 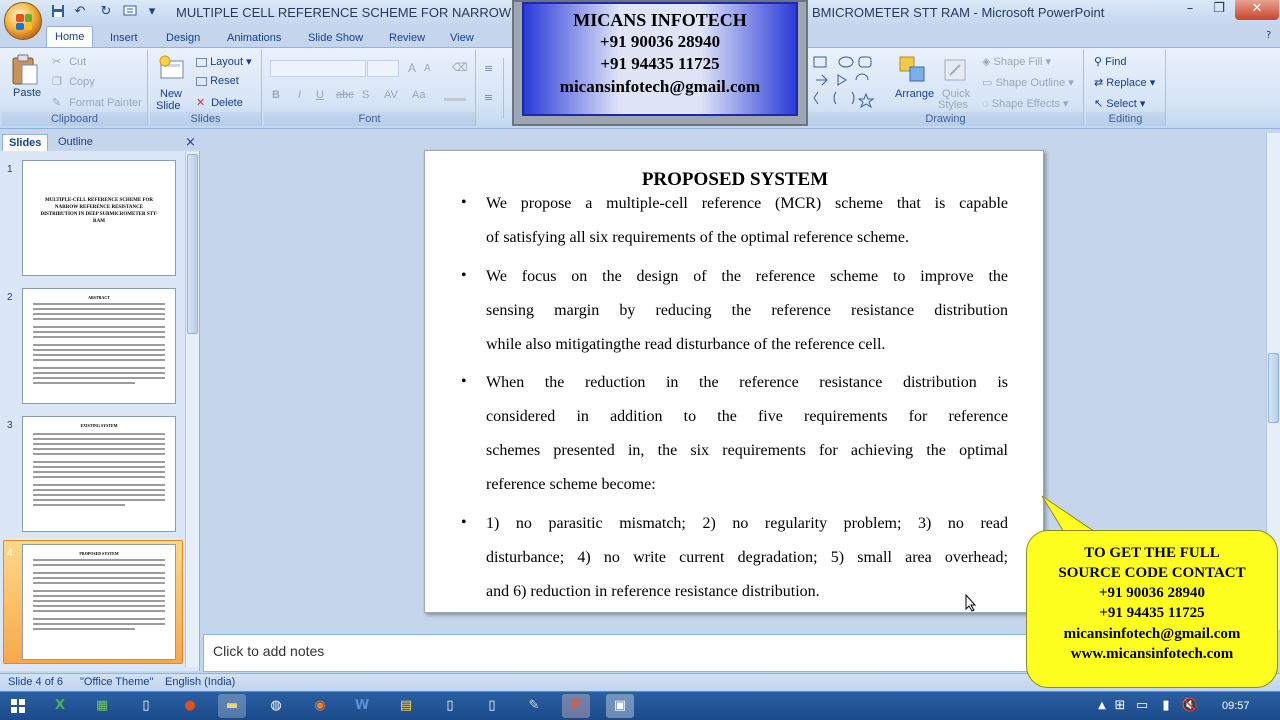 What do you see at coordinates (219, 103) in the screenshot?
I see `delete-button: ✕ Delete` at bounding box center [219, 103].